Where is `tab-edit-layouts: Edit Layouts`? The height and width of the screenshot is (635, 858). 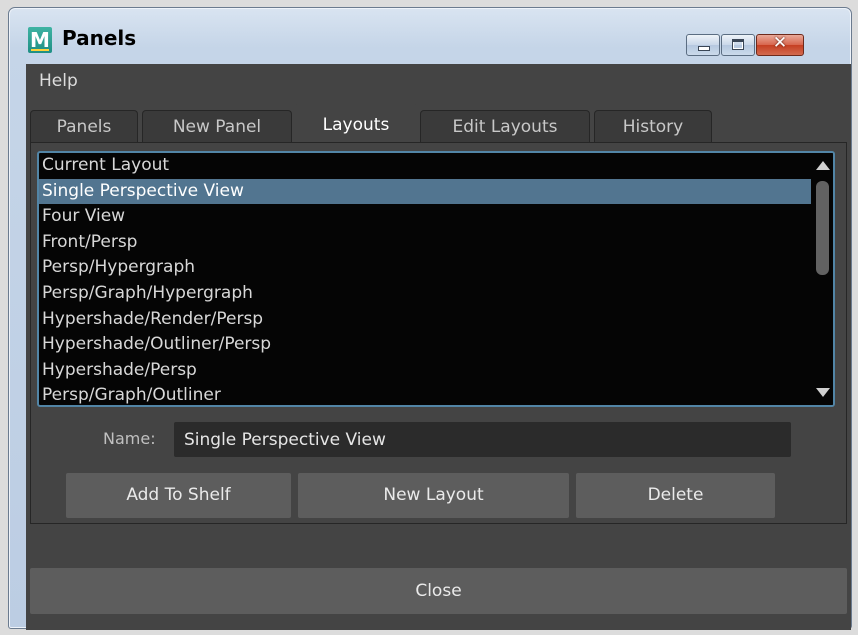 tab-edit-layouts: Edit Layouts is located at coordinates (505, 126).